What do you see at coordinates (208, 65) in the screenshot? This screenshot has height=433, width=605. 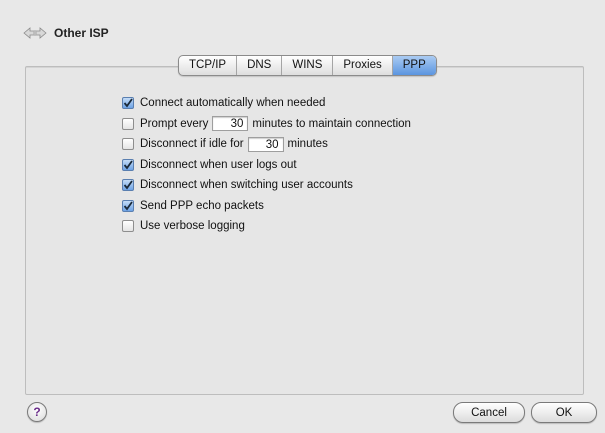 I see `tab-tcpip: TCP/IP` at bounding box center [208, 65].